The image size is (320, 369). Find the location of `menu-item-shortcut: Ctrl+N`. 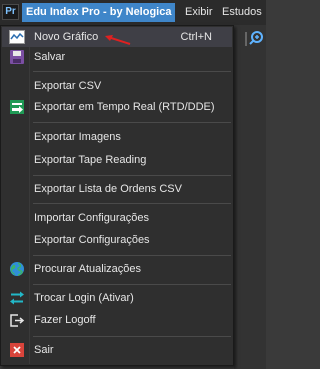

menu-item-shortcut: Ctrl+N is located at coordinates (196, 37).